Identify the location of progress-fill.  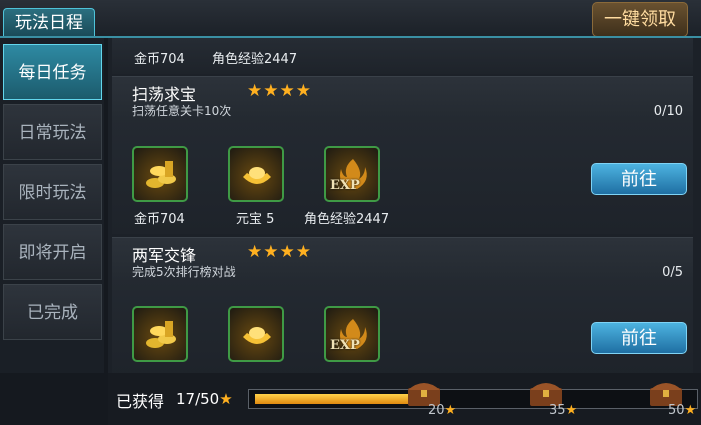
(335, 399).